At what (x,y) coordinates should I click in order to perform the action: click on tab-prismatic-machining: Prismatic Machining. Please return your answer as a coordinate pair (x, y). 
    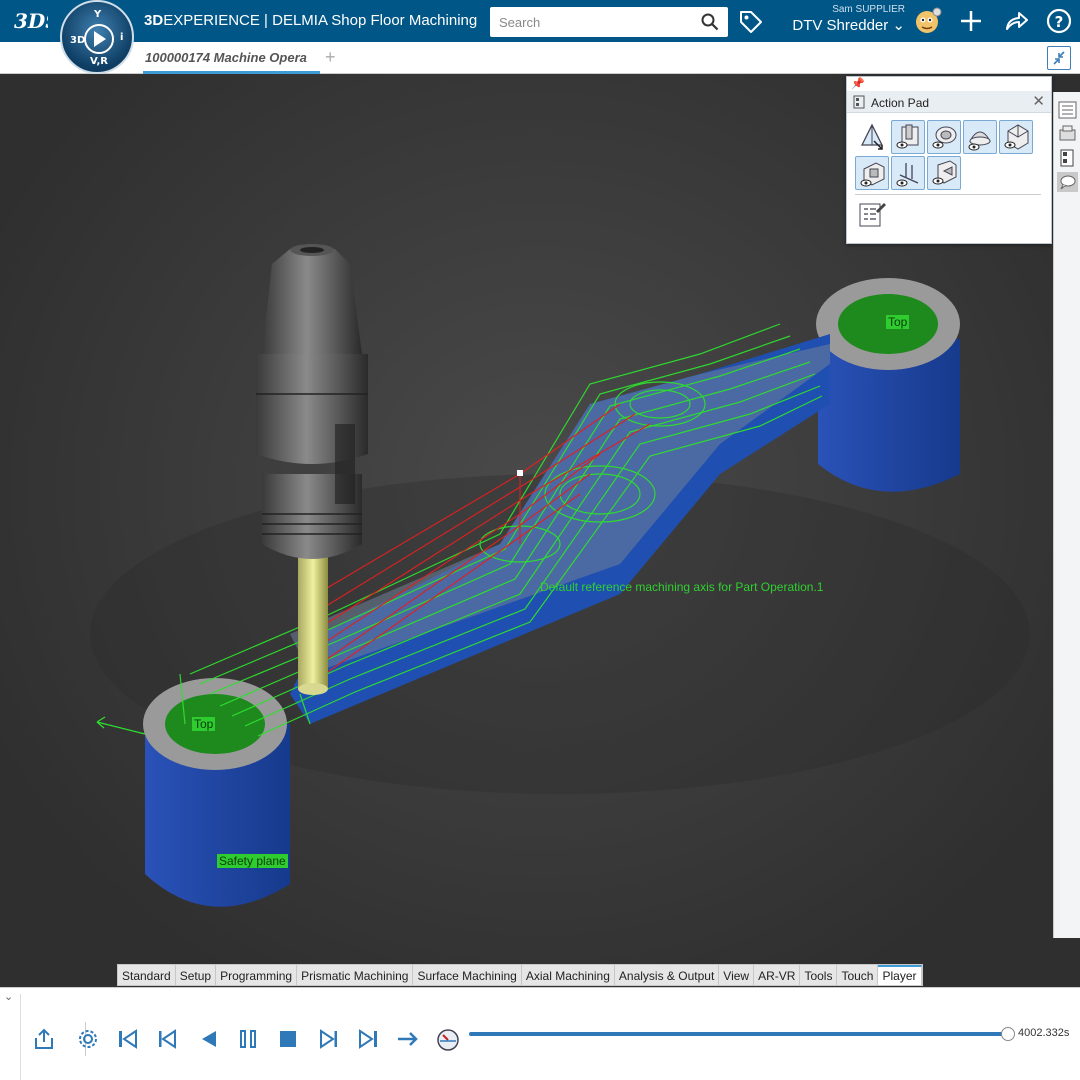
    Looking at the image, I should click on (355, 975).